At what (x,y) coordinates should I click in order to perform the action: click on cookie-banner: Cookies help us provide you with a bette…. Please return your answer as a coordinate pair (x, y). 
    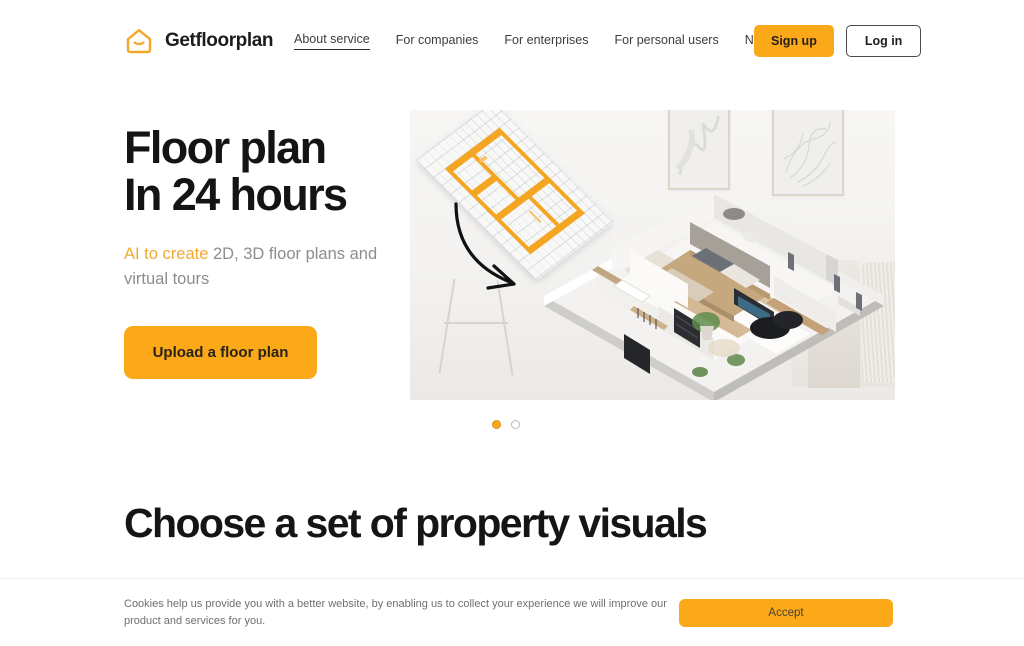
    Looking at the image, I should click on (512, 612).